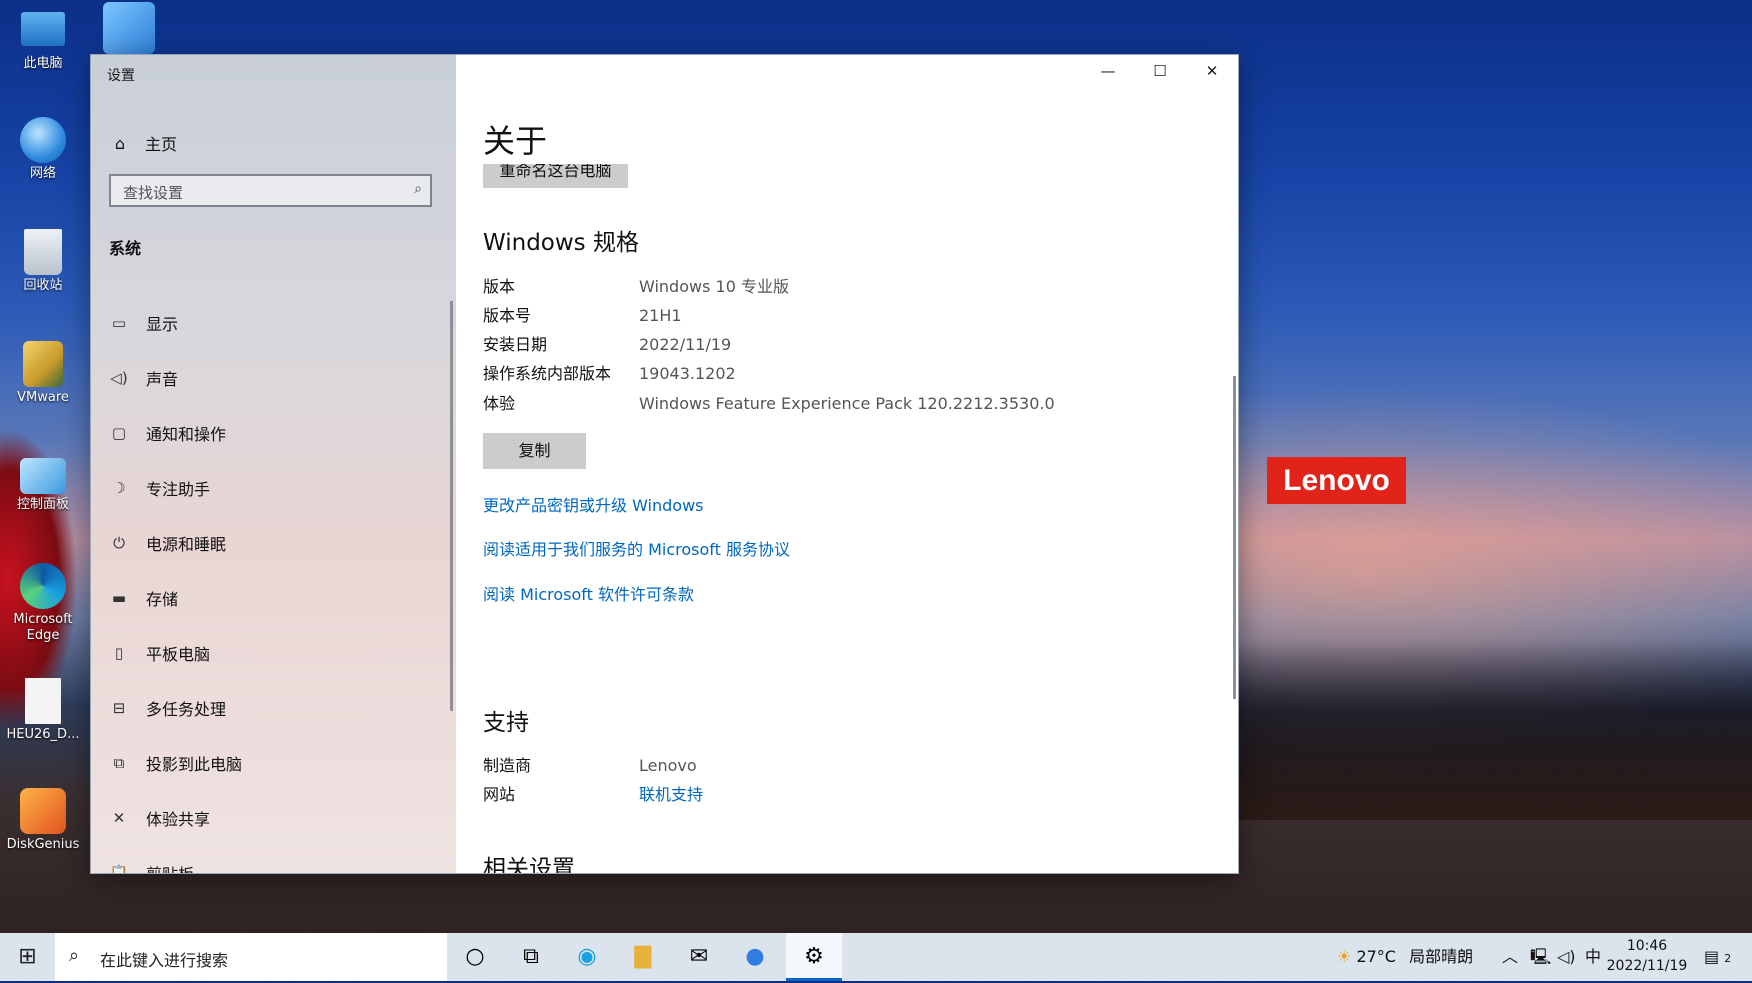 The width and height of the screenshot is (1752, 983). I want to click on mail-icon: ✉, so click(699, 956).